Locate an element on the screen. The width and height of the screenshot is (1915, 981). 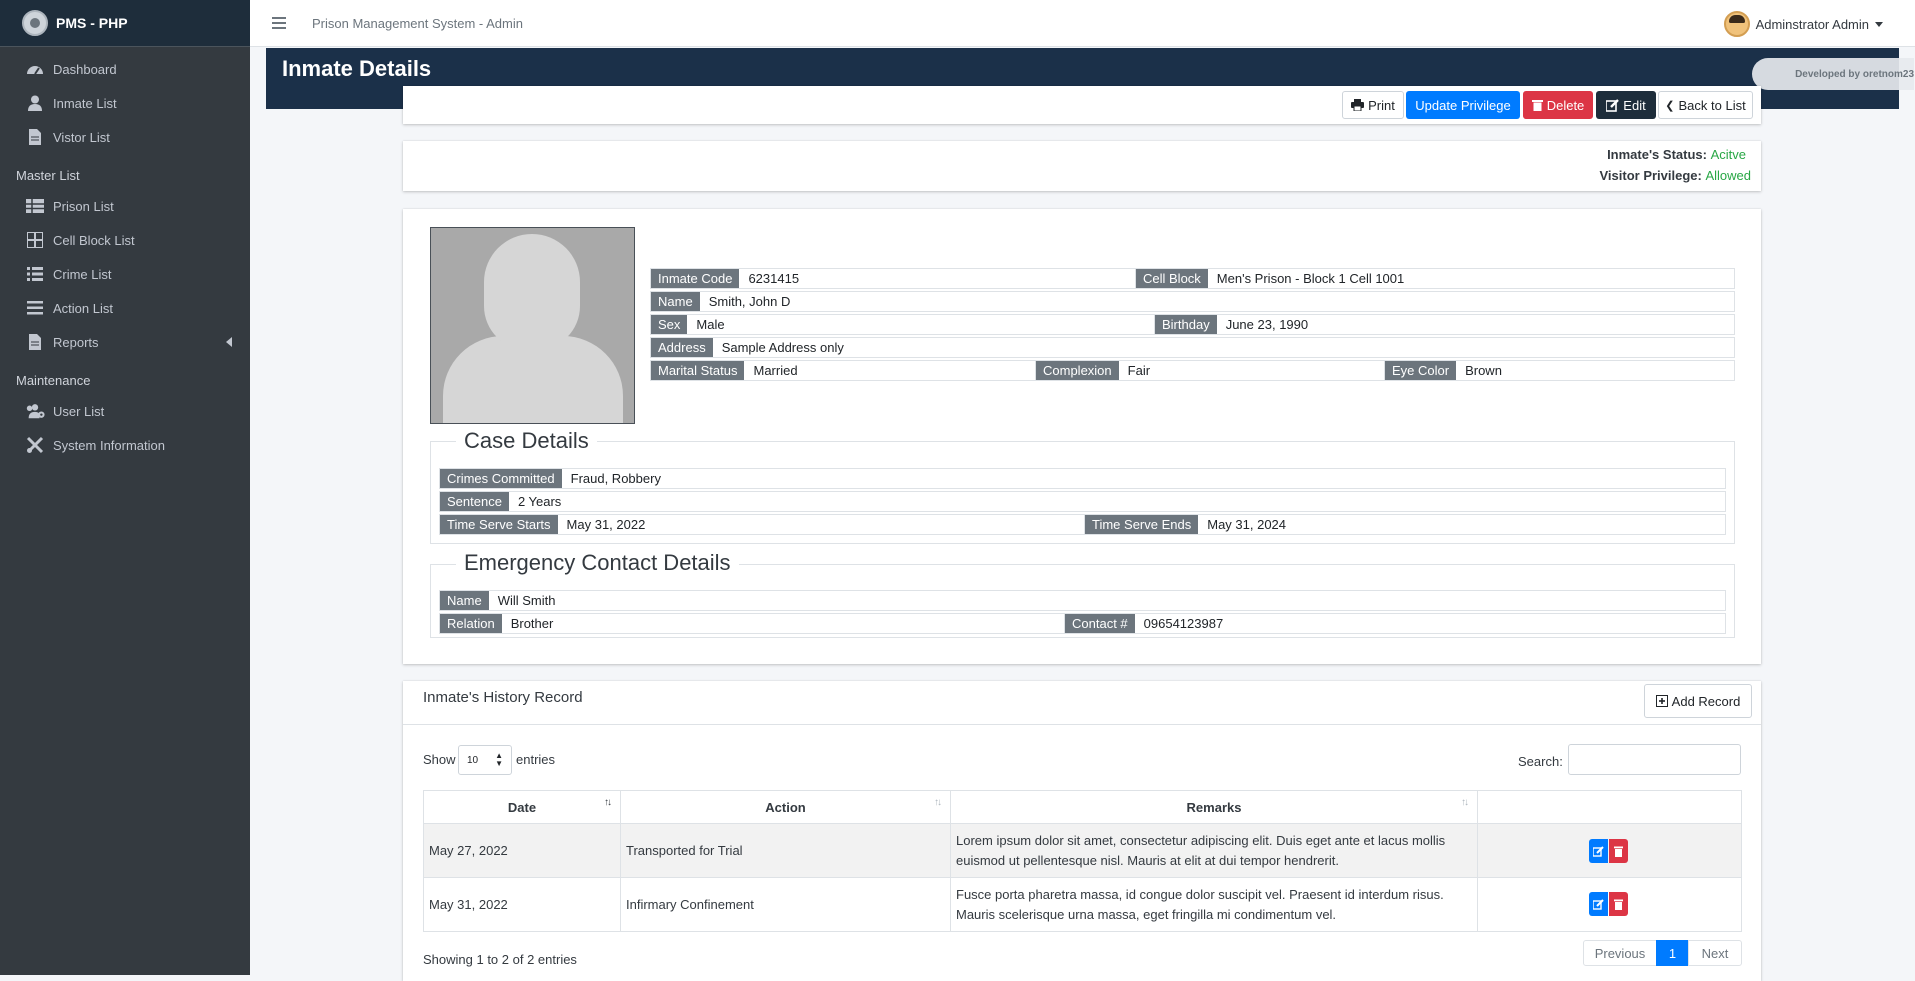
chevron-left-icon: ❮ is located at coordinates (1670, 105).